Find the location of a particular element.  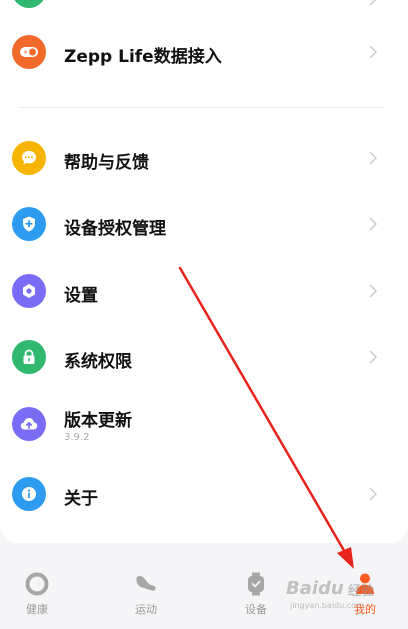

menu-item-label: Zepp Life数据接入 is located at coordinates (143, 57).